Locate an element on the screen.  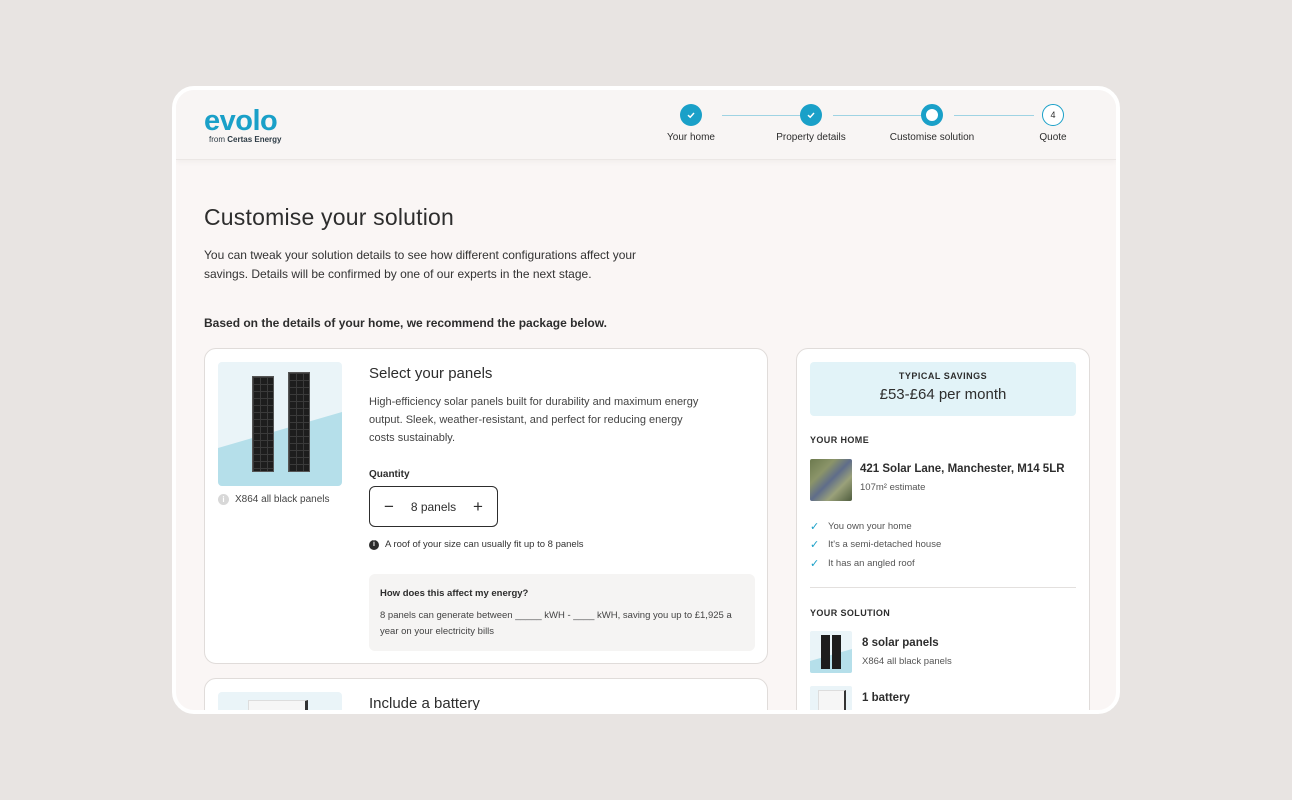
quantity-value: 8 panels is located at coordinates (433, 506).